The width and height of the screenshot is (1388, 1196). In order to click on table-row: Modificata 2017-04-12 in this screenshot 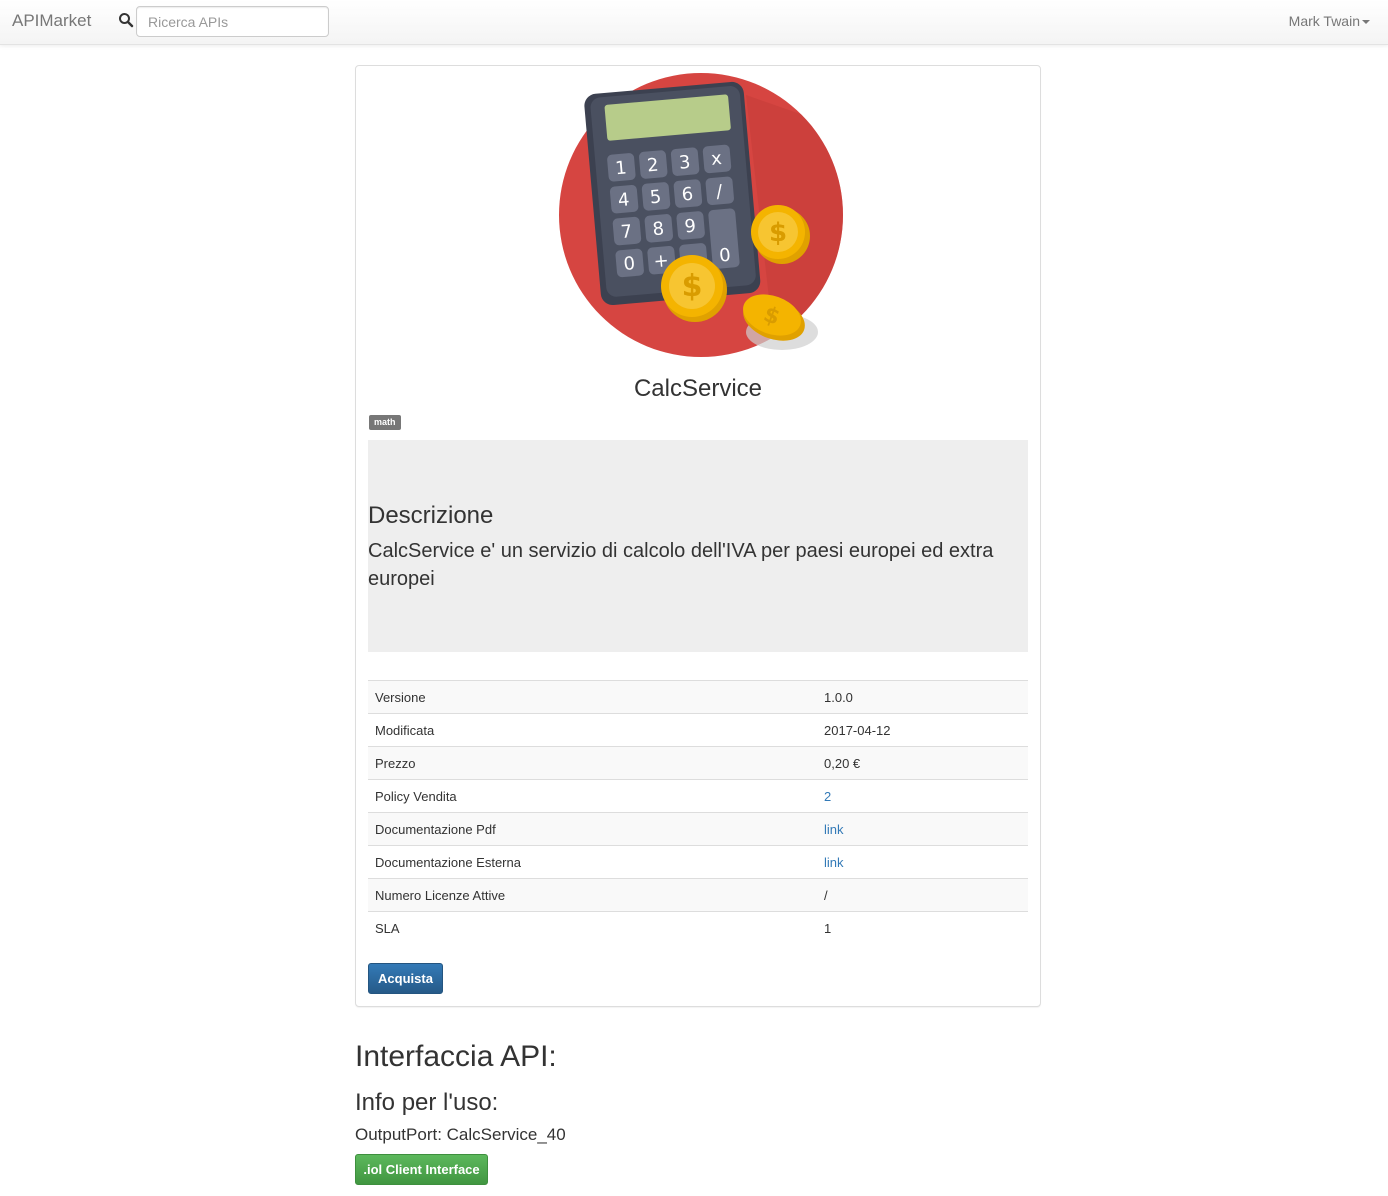, I will do `click(698, 730)`.